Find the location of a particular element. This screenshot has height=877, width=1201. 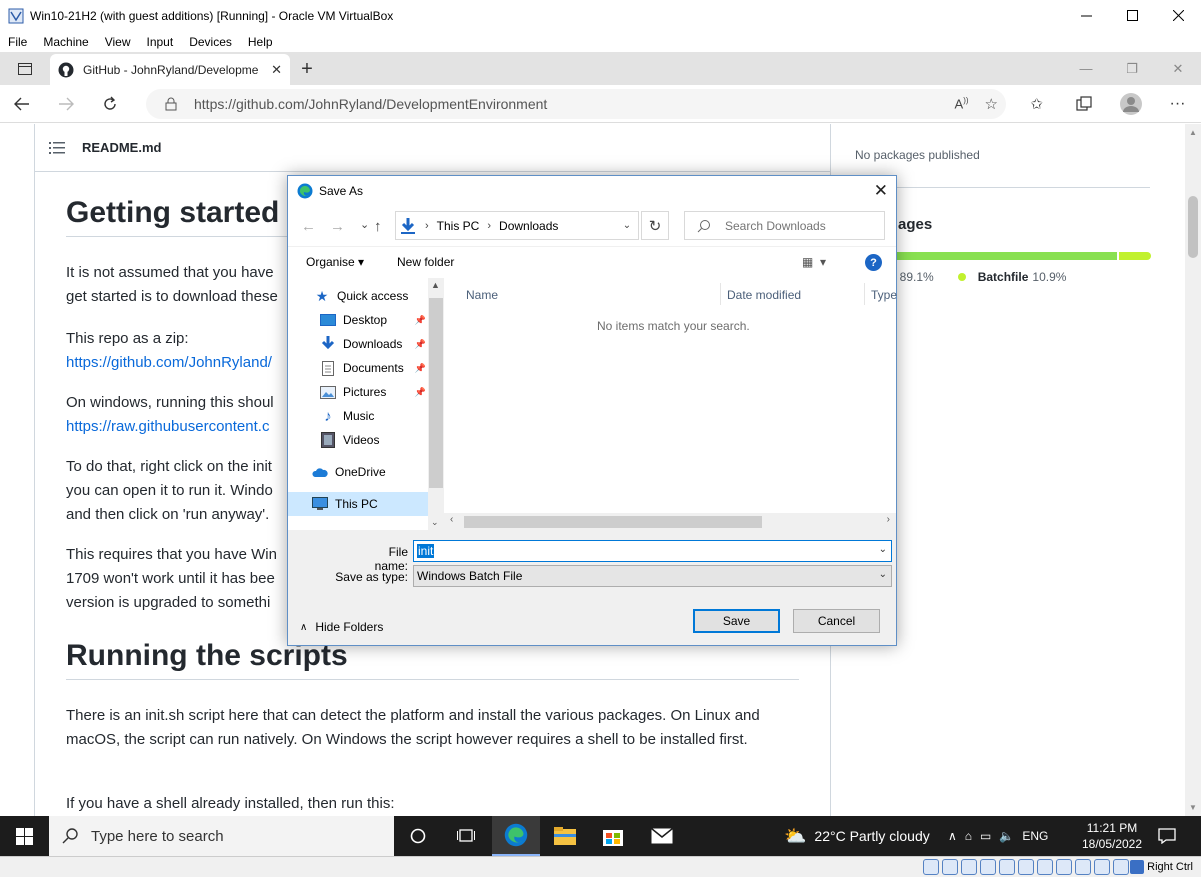

nav-desktop: Desktop 📌 is located at coordinates (374, 320).